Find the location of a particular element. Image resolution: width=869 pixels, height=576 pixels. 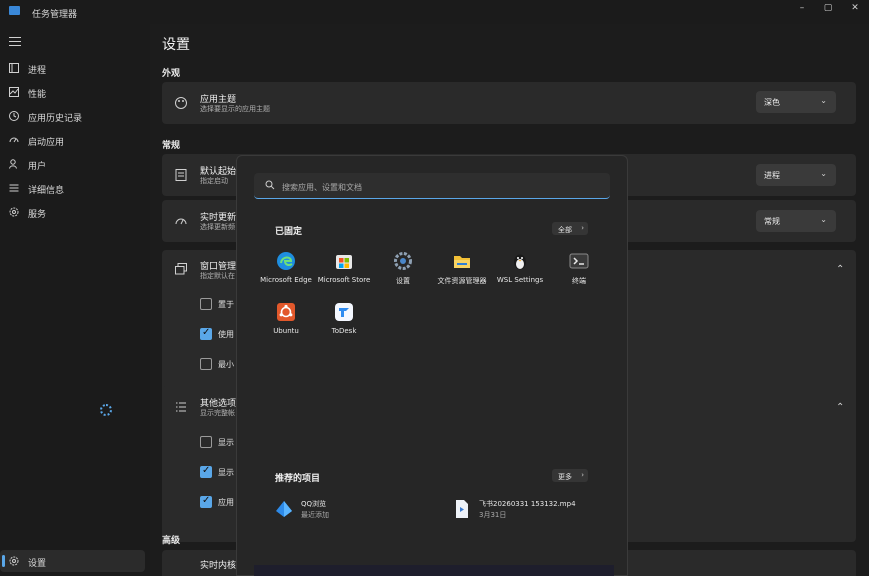

sidebar-item-services: 服务 is located at coordinates (72, 212).